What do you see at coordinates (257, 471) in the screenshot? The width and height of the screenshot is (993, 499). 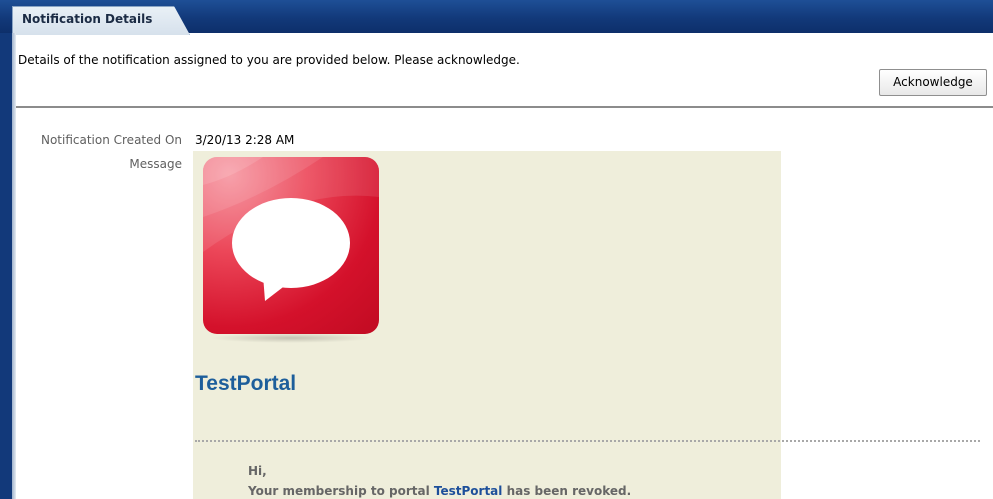 I see `message-greeting: Hi,` at bounding box center [257, 471].